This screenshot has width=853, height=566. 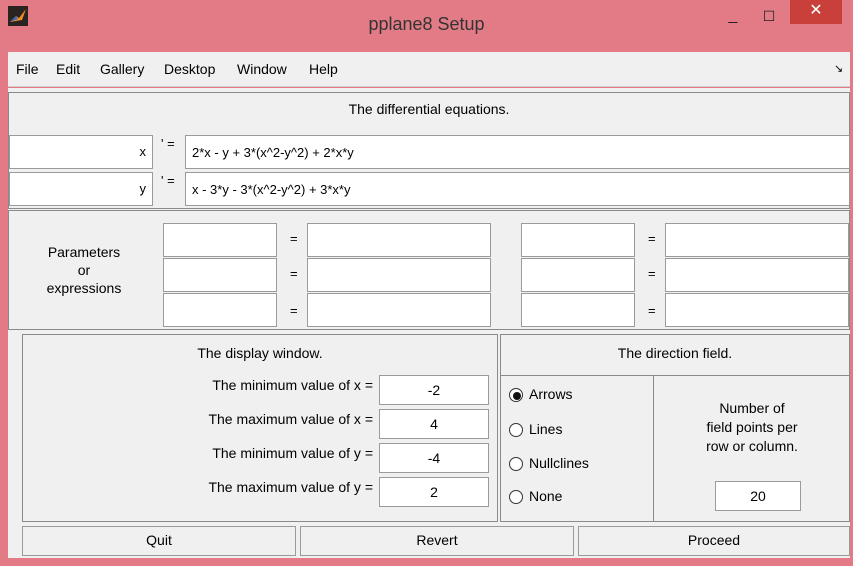 What do you see at coordinates (516, 497) in the screenshot?
I see `radio-none-indicator` at bounding box center [516, 497].